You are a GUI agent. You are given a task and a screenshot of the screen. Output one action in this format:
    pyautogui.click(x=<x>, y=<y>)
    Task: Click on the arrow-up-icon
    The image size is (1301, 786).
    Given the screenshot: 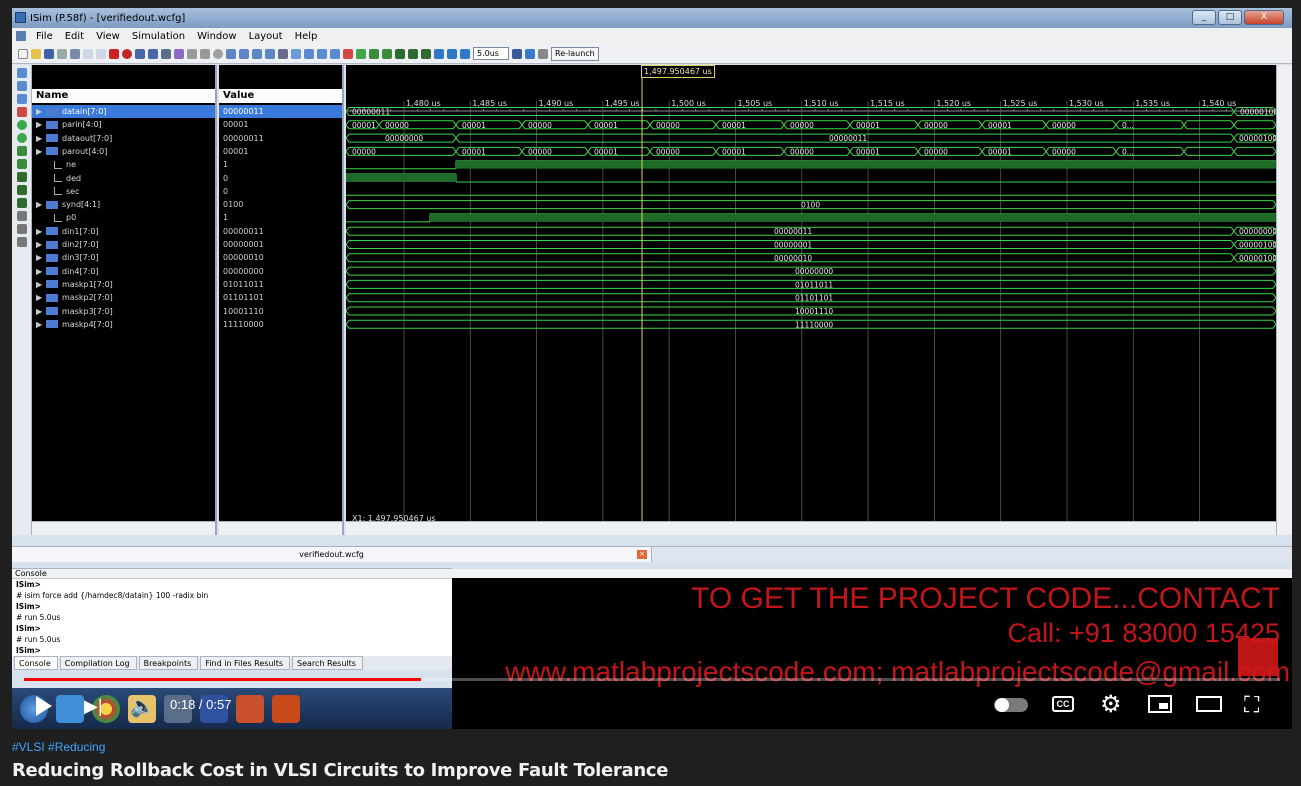 What is the action you would take?
    pyautogui.click(x=205, y=53)
    